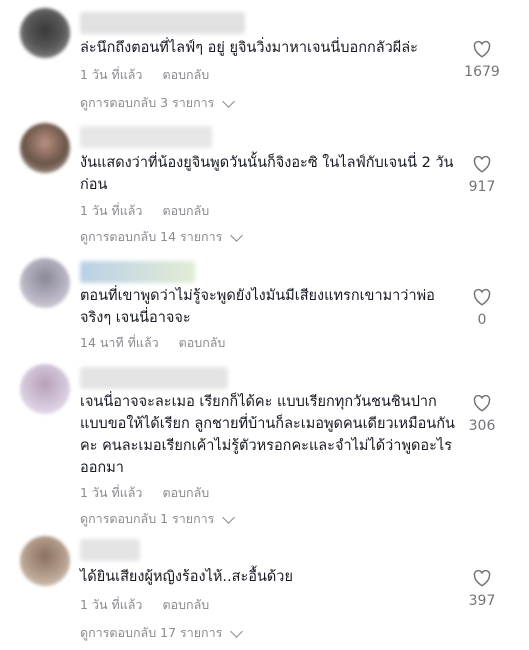 The width and height of the screenshot is (529, 650). What do you see at coordinates (147, 102) in the screenshot?
I see `view-replies-label: ดูการตอบกลับ 3 รายการ` at bounding box center [147, 102].